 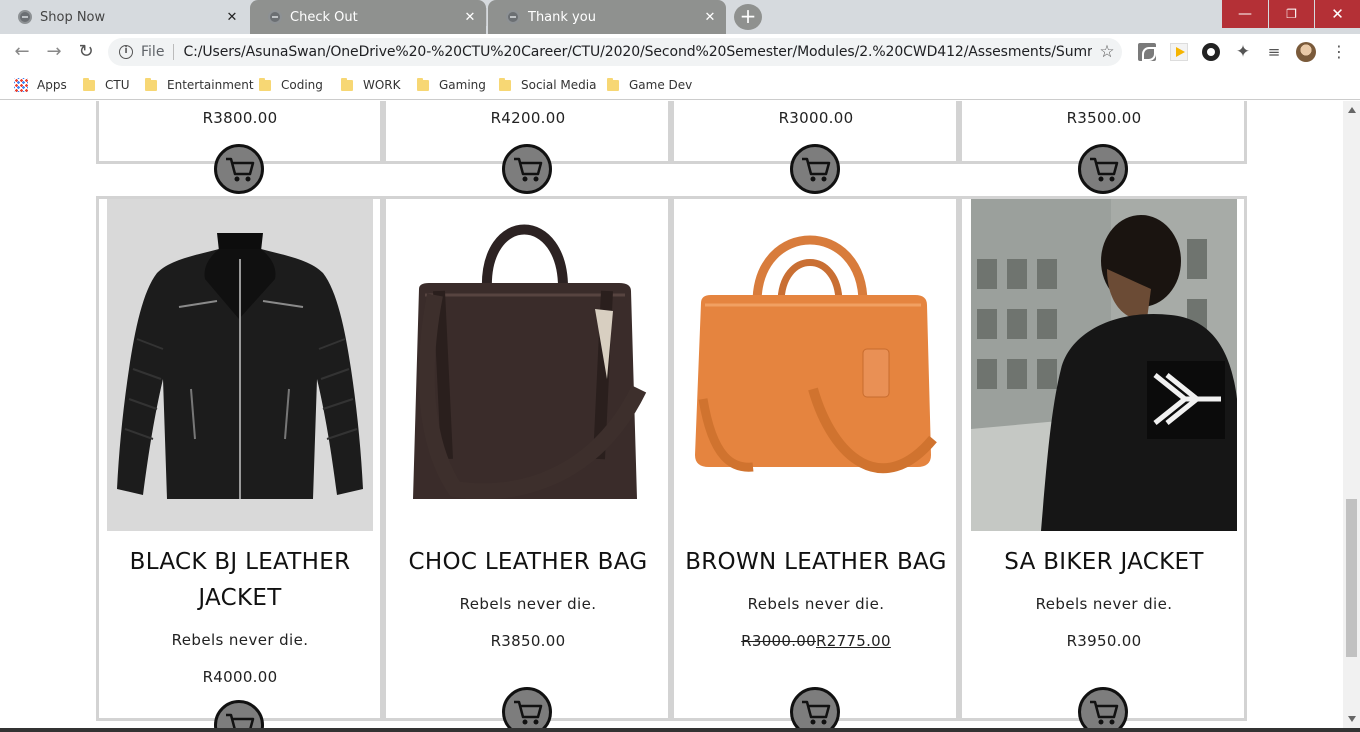 What do you see at coordinates (462, 85) in the screenshot?
I see `bookmark-label: Gaming` at bounding box center [462, 85].